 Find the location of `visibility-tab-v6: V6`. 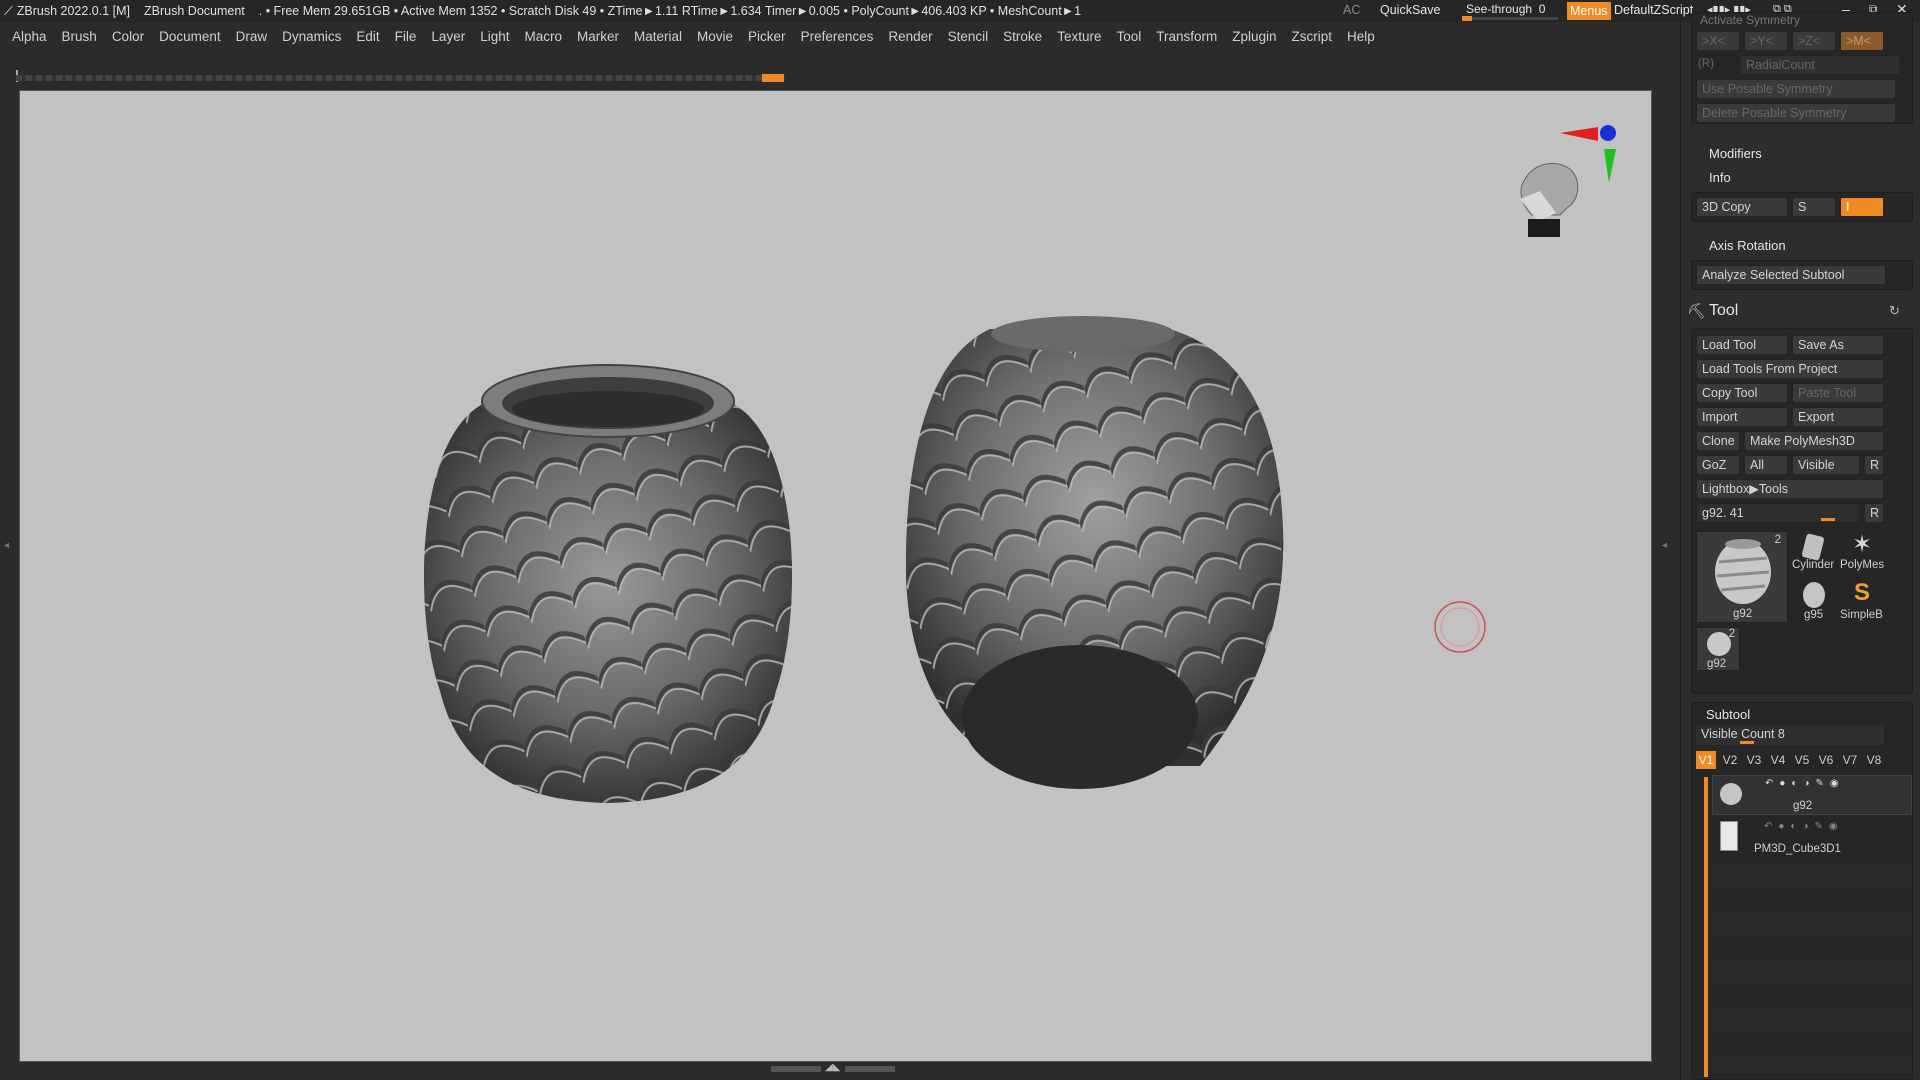

visibility-tab-v6: V6 is located at coordinates (1826, 760).